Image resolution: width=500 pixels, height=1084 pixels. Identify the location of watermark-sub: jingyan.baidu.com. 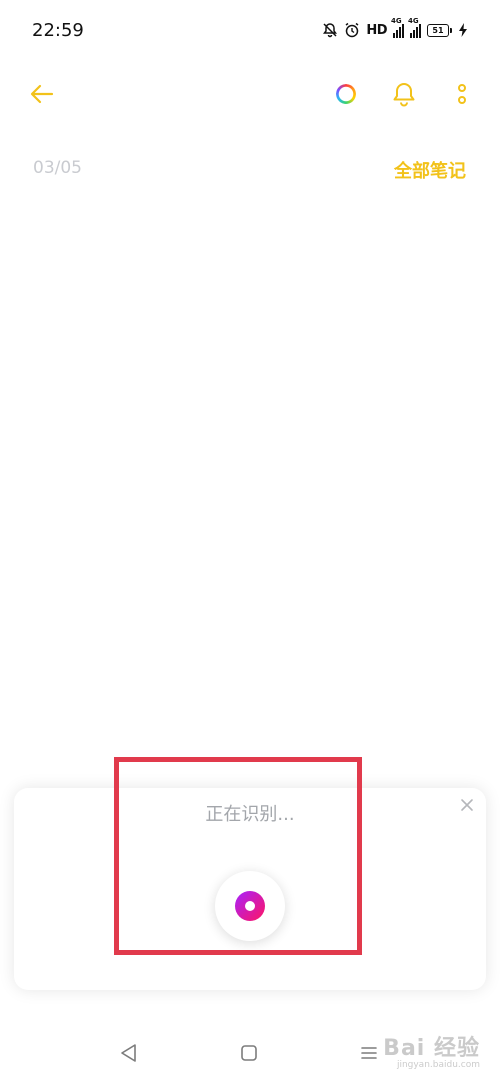
(438, 1065).